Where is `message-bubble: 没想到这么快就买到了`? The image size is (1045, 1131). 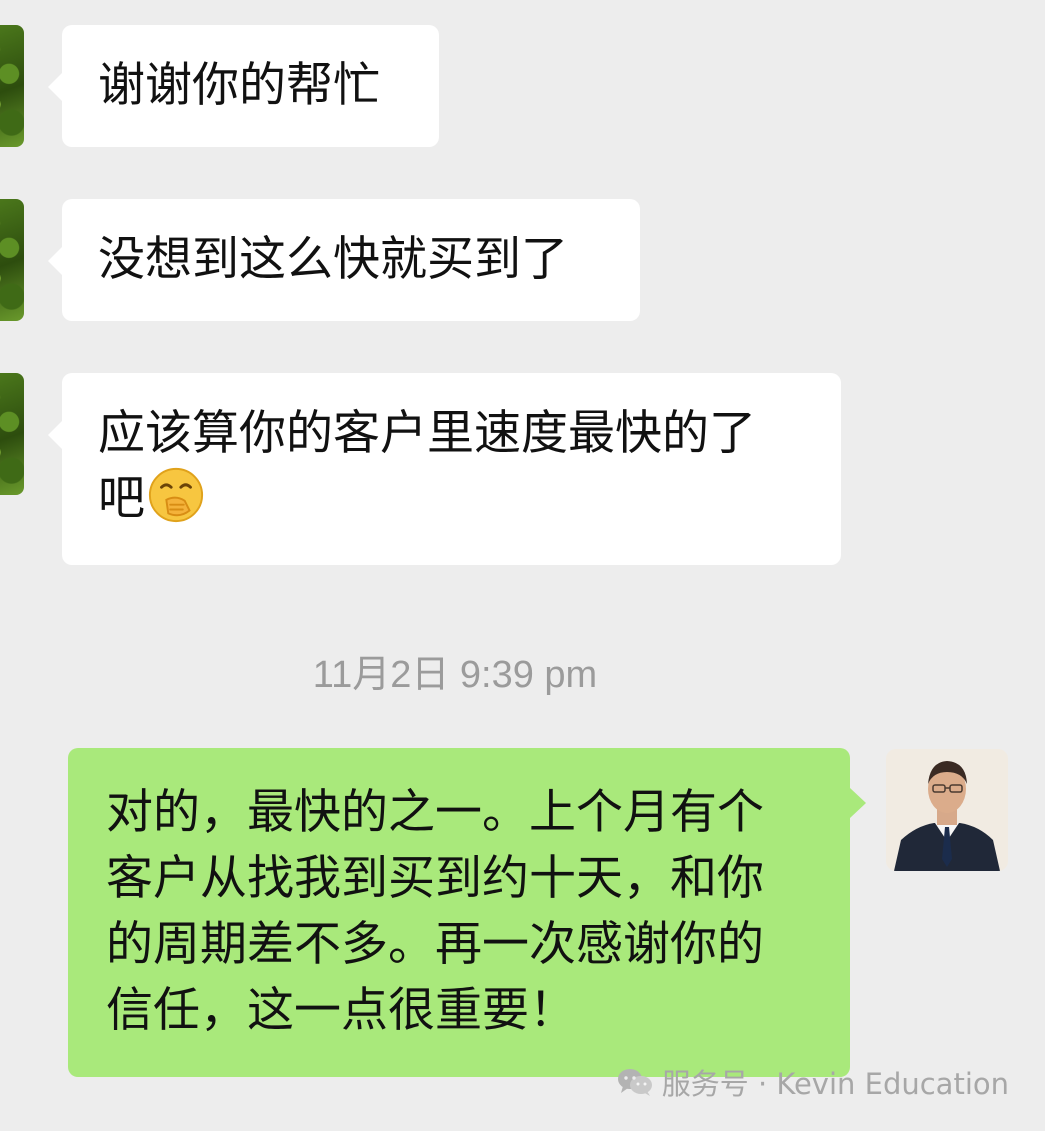 message-bubble: 没想到这么快就买到了 is located at coordinates (344, 260).